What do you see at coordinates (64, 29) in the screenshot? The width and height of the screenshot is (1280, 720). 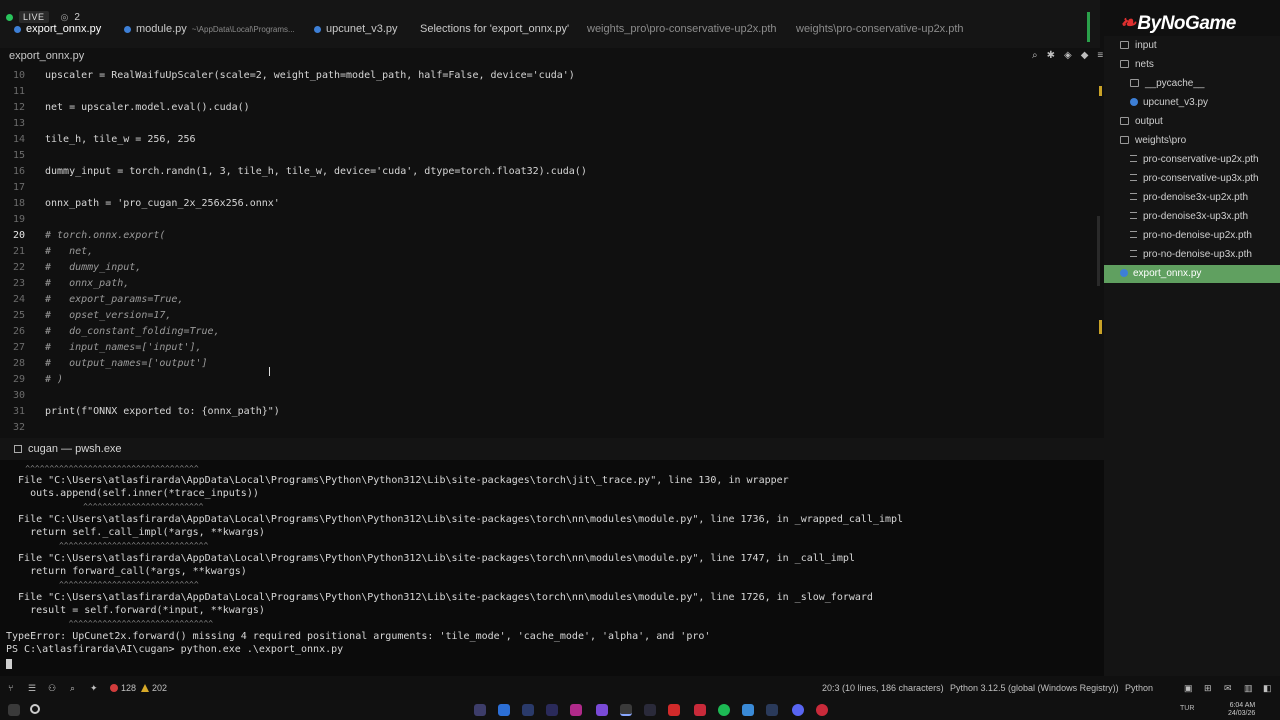 I see `tab-label: export_onnx.py` at bounding box center [64, 29].